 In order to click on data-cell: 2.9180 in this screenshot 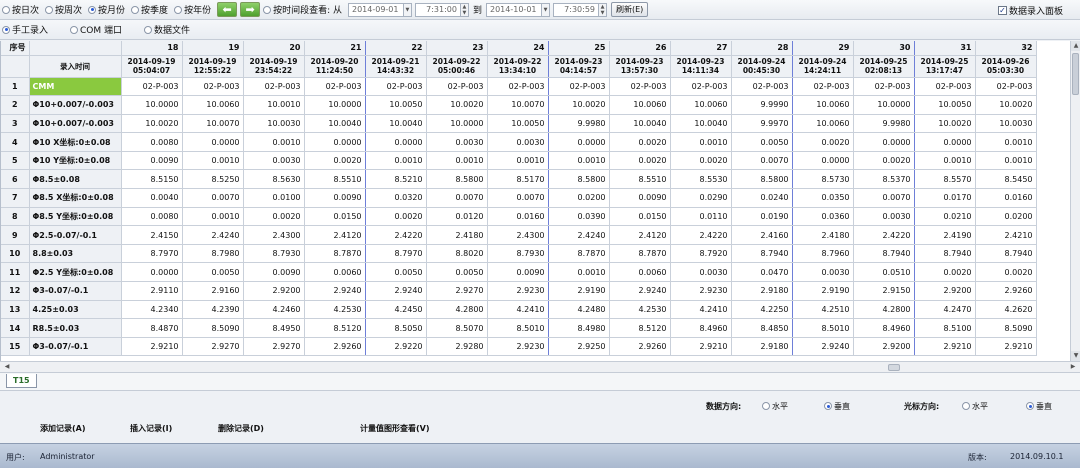, I will do `click(762, 291)`.